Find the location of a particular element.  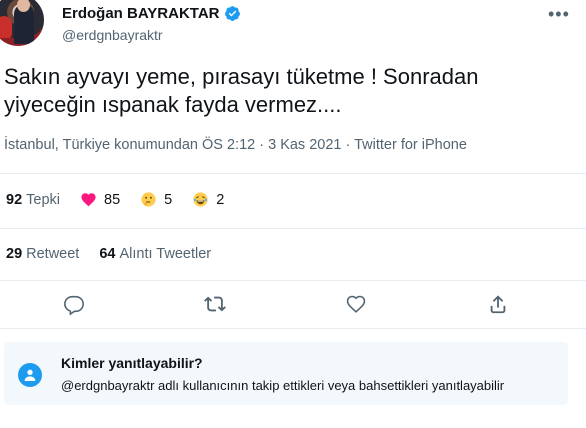

thinking-reaction: 5 is located at coordinates (156, 199).